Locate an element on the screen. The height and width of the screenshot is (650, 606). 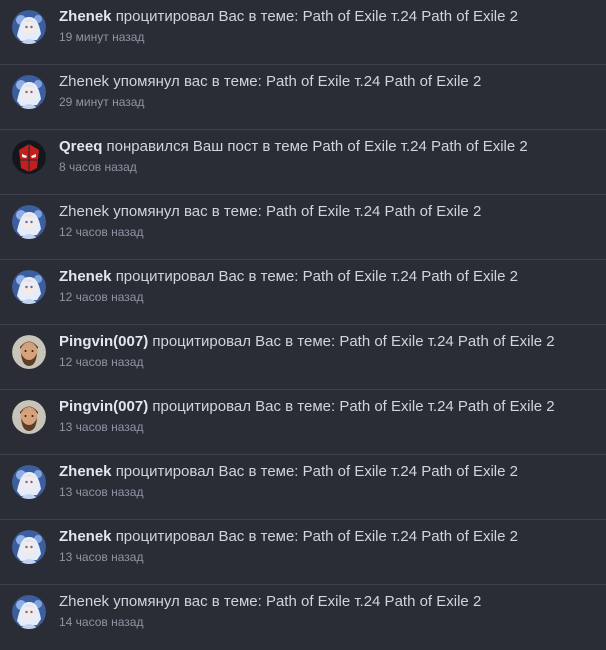
notification-time: 19 минут назад is located at coordinates (102, 37).